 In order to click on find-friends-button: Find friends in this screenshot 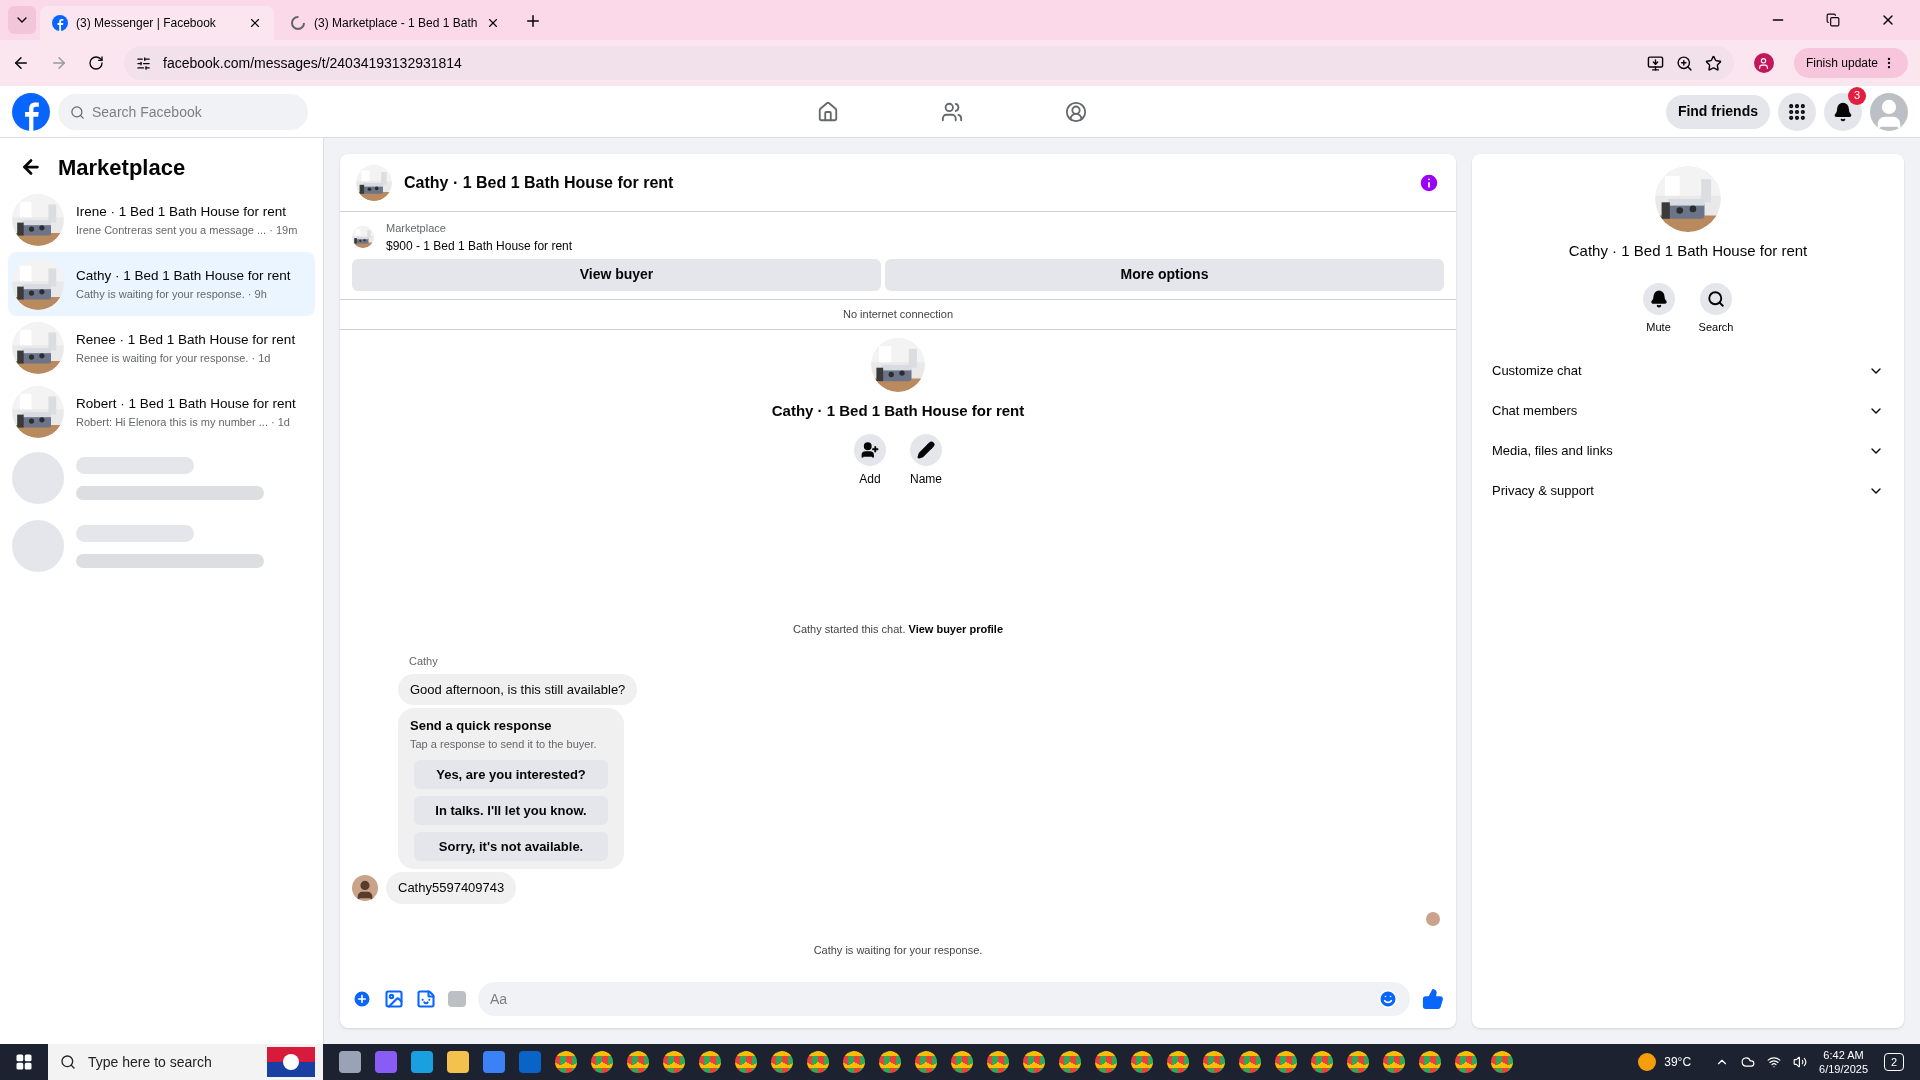, I will do `click(1717, 111)`.